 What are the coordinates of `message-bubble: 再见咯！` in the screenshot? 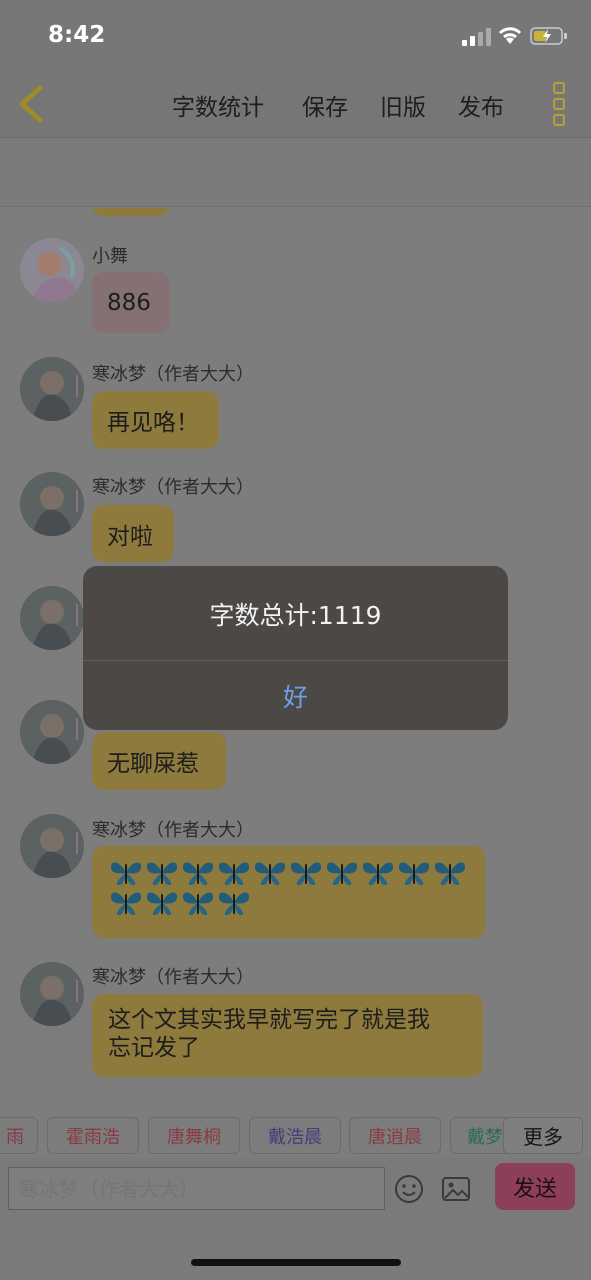 It's located at (155, 420).